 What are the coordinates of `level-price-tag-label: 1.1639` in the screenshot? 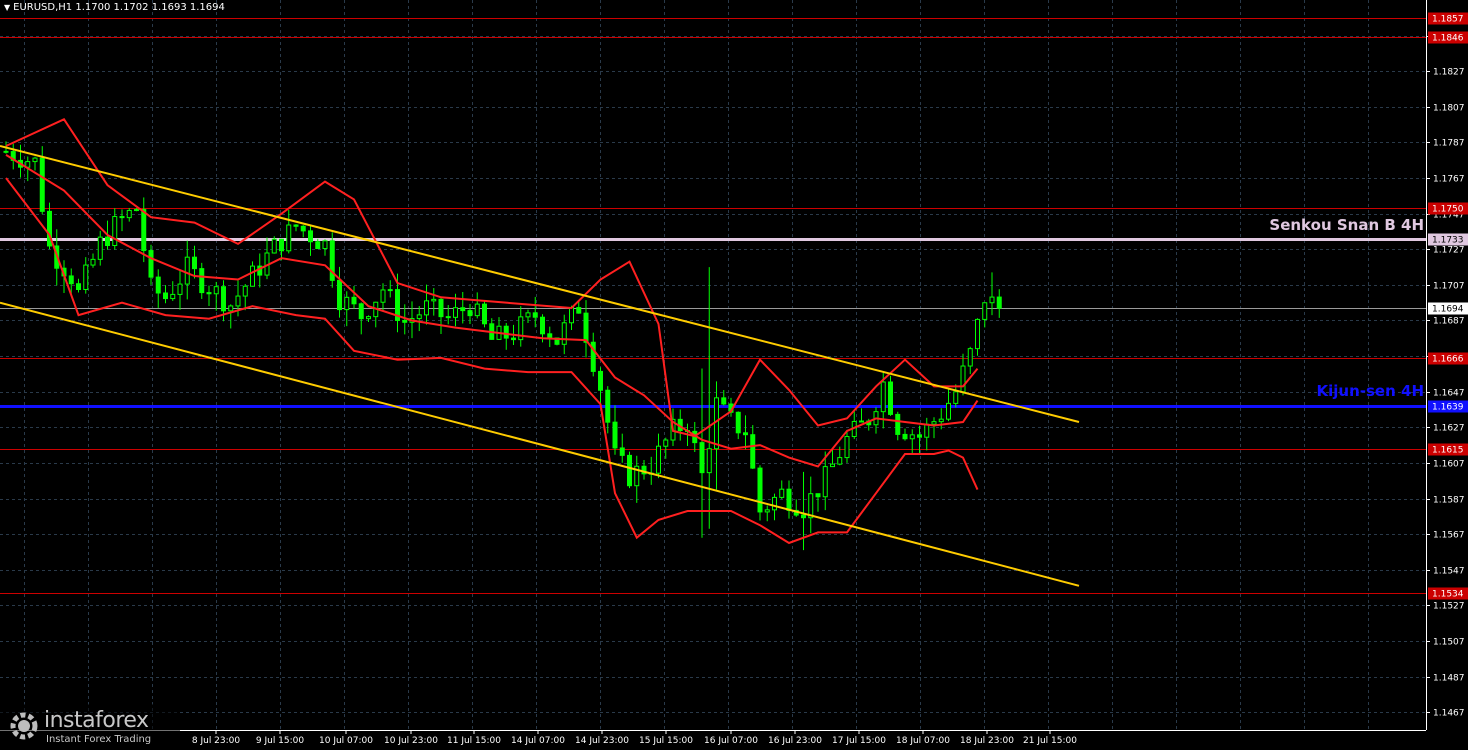 It's located at (1448, 408).